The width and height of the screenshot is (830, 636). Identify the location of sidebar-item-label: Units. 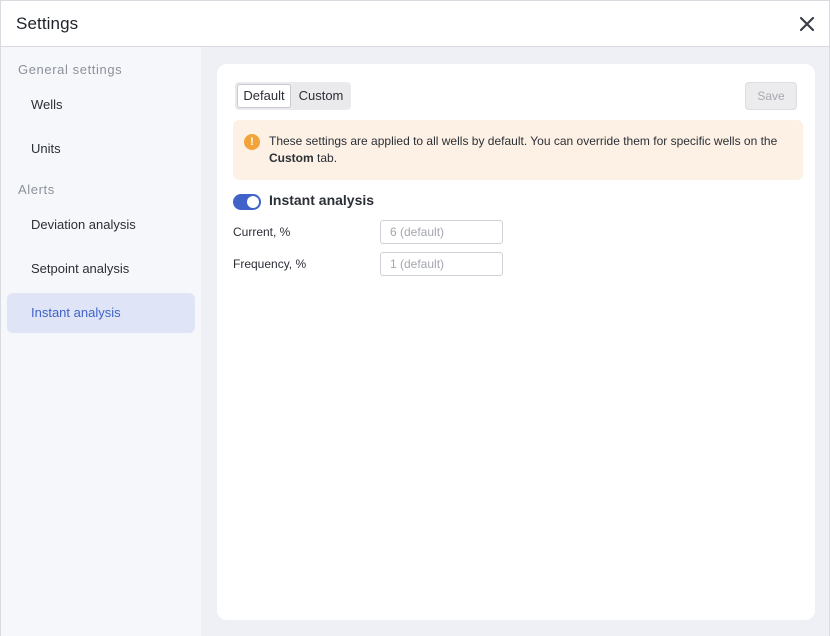
(46, 148).